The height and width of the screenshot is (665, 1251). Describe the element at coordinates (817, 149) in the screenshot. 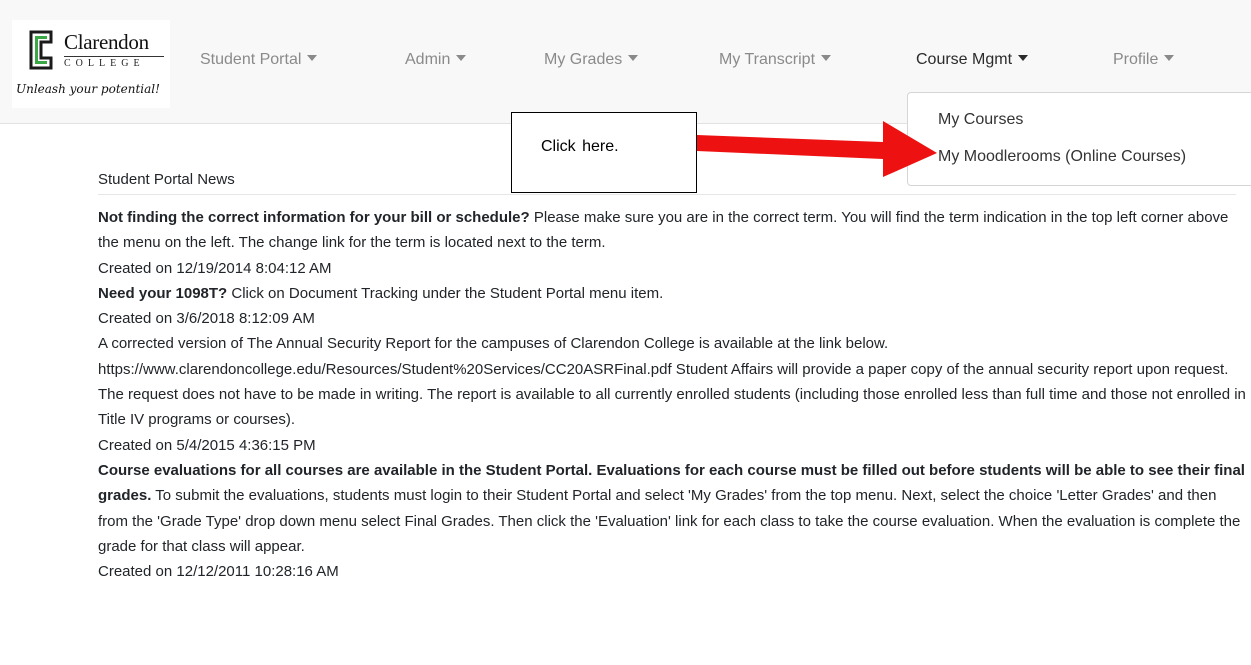

I see `red-arrow-icon` at that location.